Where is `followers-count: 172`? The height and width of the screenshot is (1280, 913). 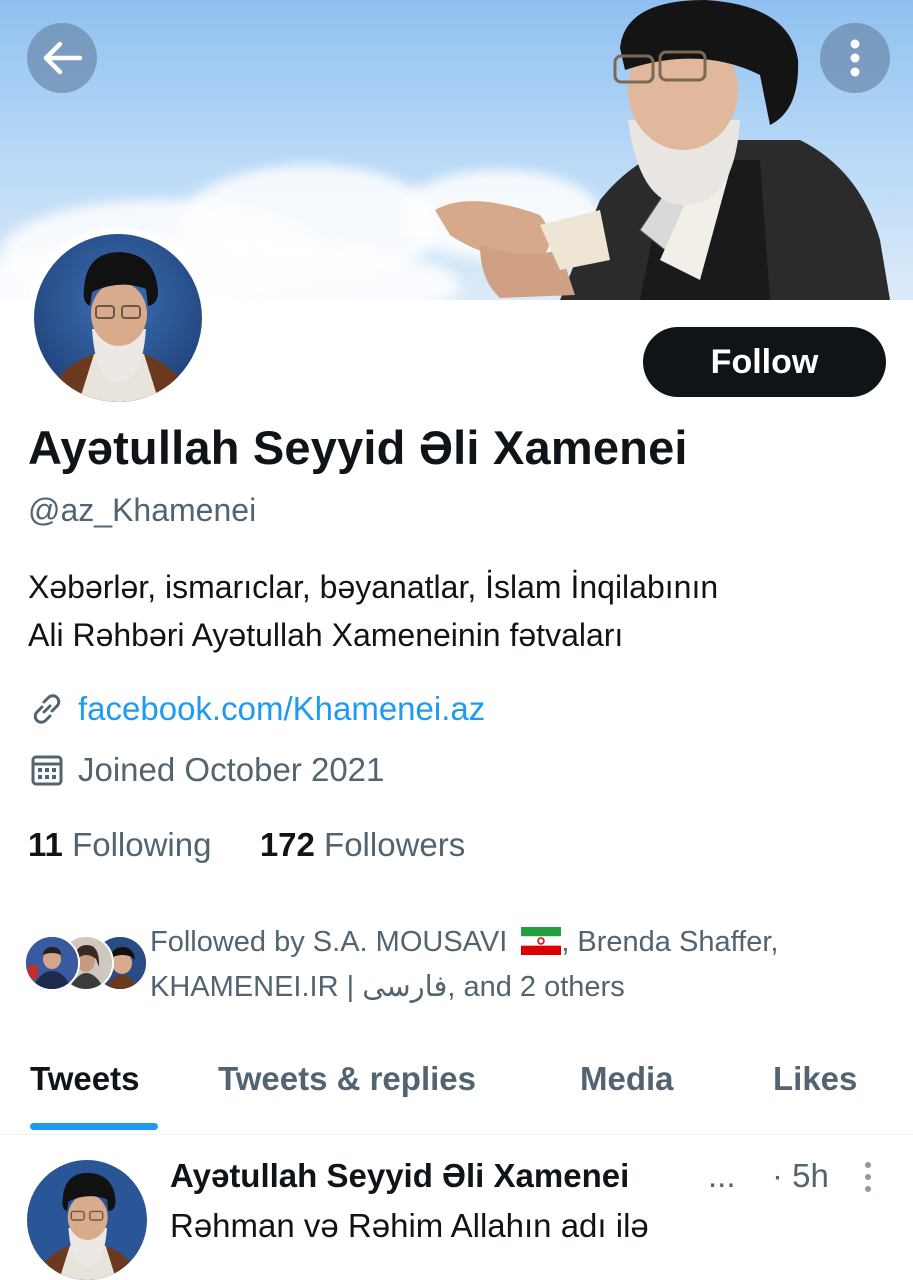 followers-count: 172 is located at coordinates (287, 844).